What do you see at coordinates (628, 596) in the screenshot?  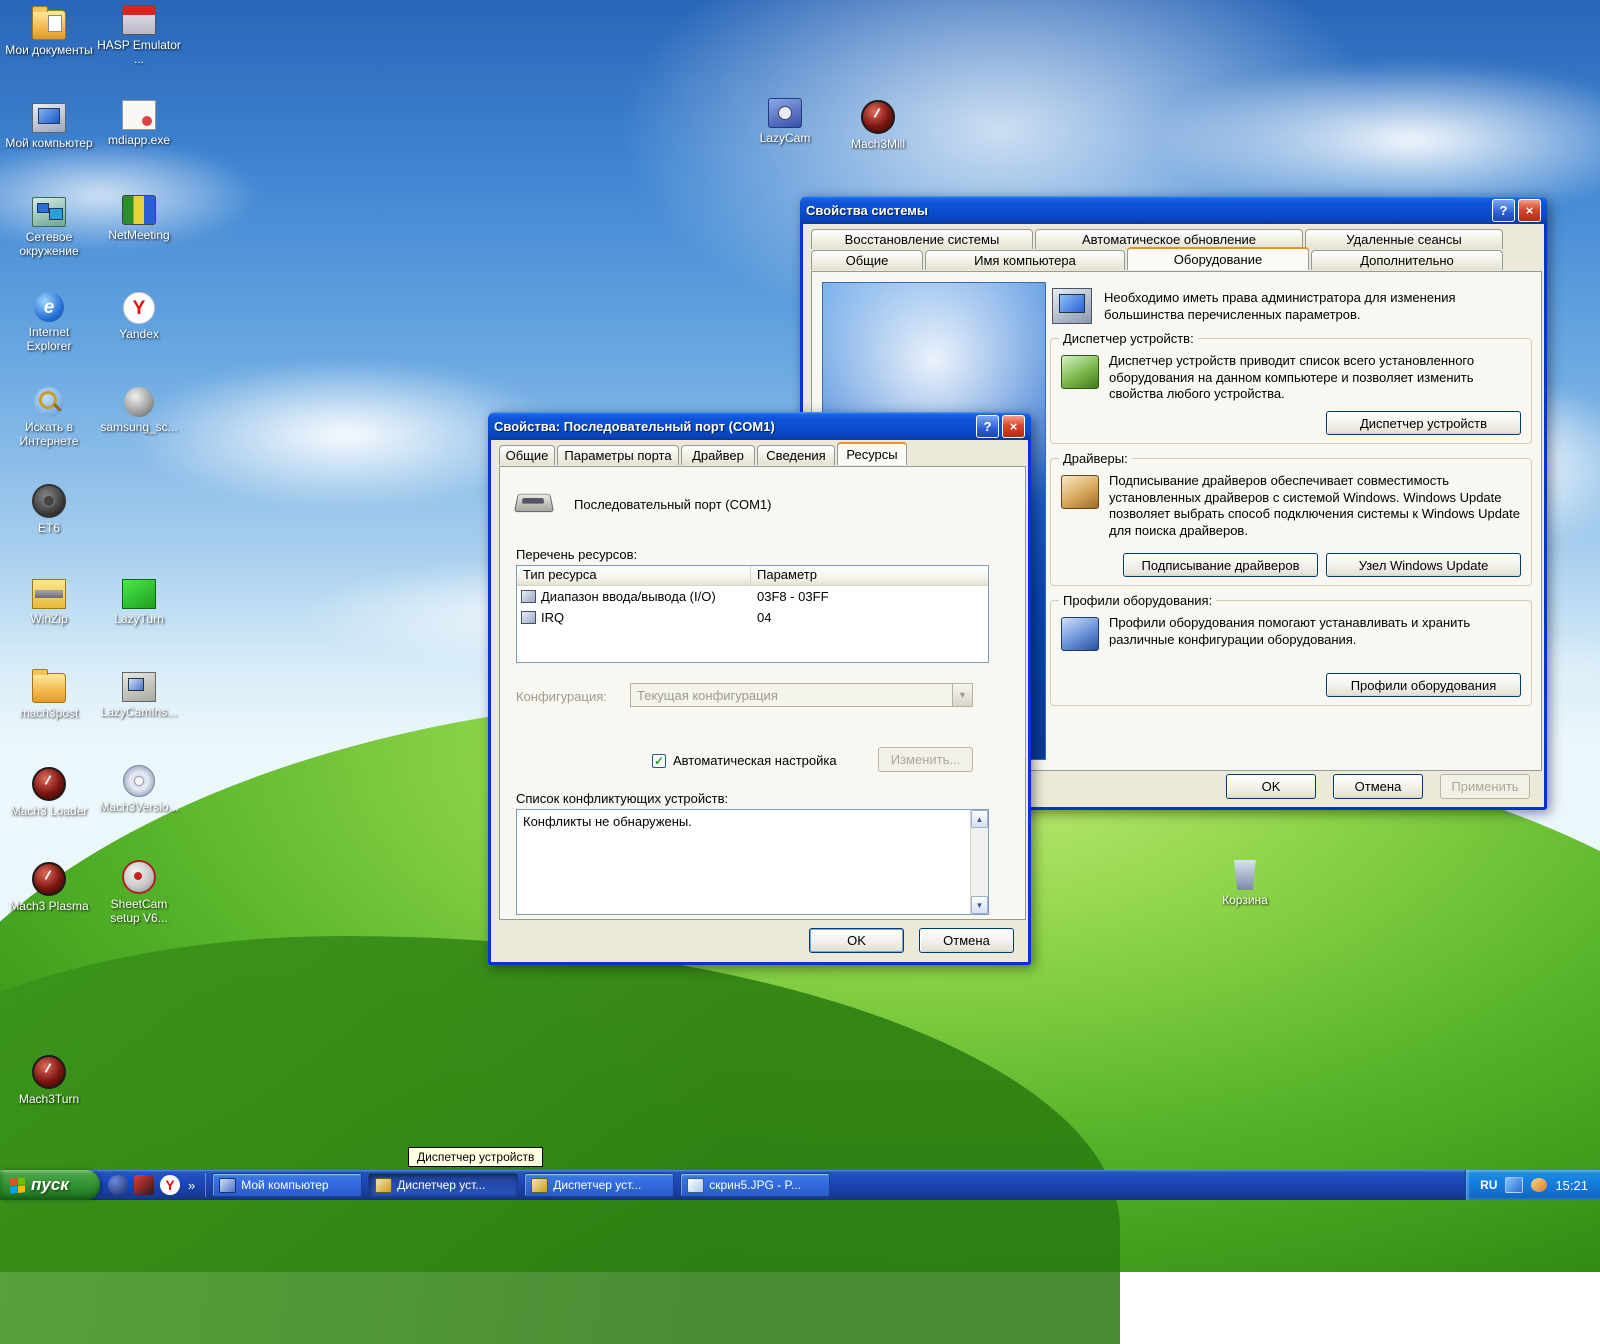 I see `resource-type: Диапазон ввода/вывода (I/O)` at bounding box center [628, 596].